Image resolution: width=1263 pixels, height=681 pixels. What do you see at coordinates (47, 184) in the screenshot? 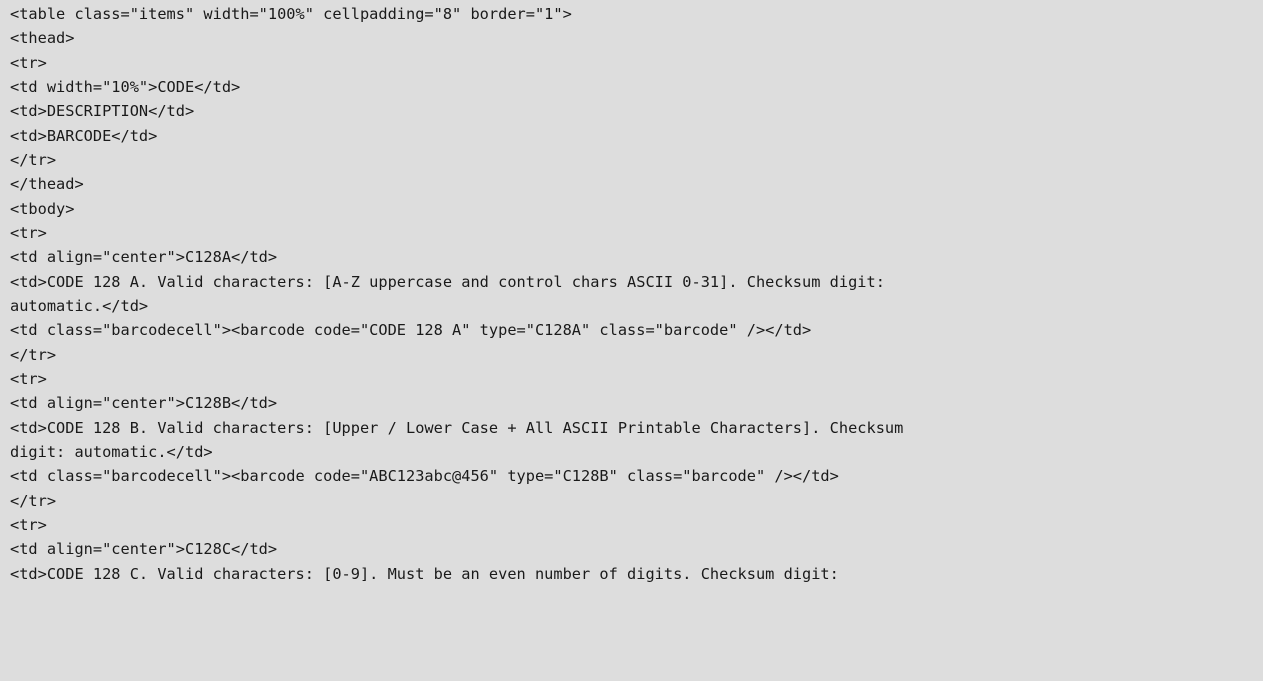
I see `code-line: </thead>` at bounding box center [47, 184].